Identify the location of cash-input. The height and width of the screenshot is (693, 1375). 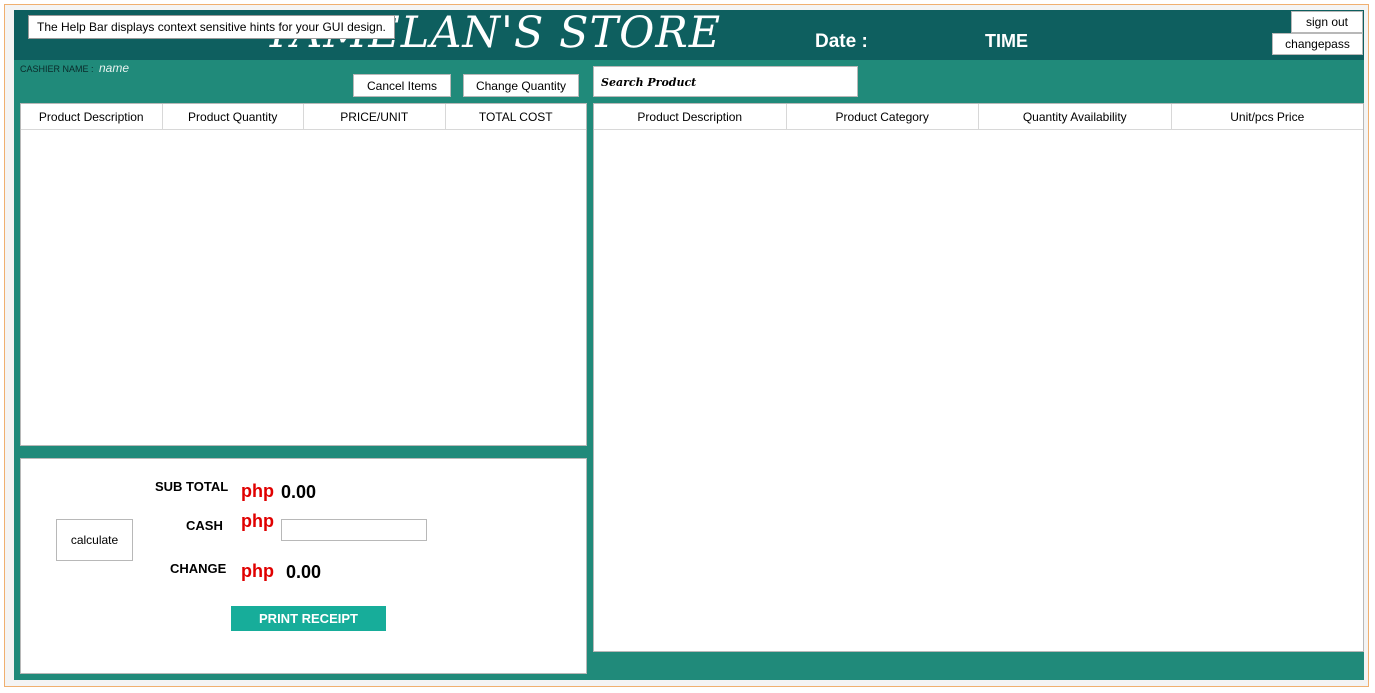
(354, 530).